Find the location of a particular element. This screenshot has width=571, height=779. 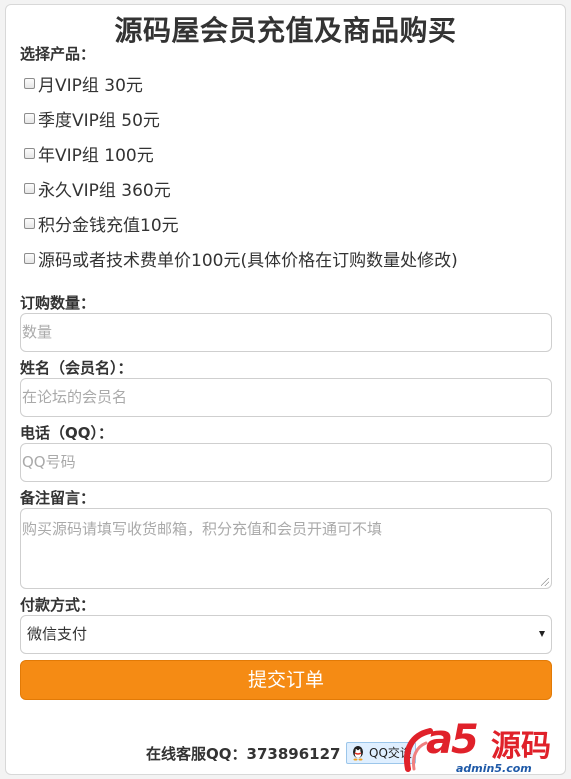

product-option-label: 永久VIP组 360元 is located at coordinates (104, 191).